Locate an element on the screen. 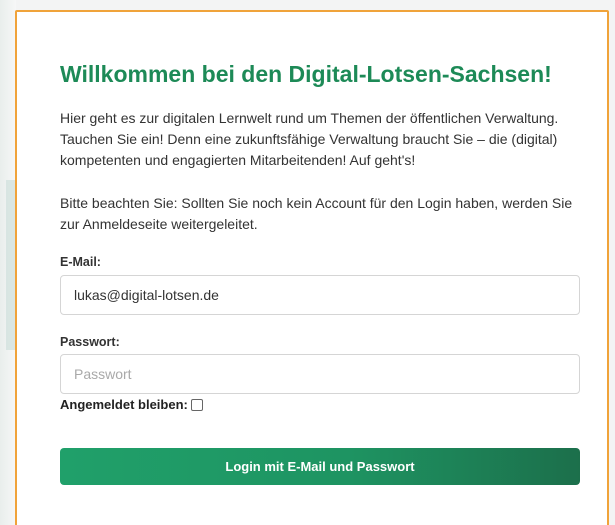 The height and width of the screenshot is (525, 615). password-field is located at coordinates (320, 374).